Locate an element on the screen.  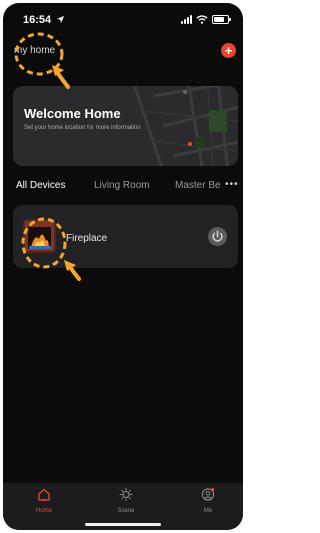
fireplace-thumbnail is located at coordinates (39, 236).